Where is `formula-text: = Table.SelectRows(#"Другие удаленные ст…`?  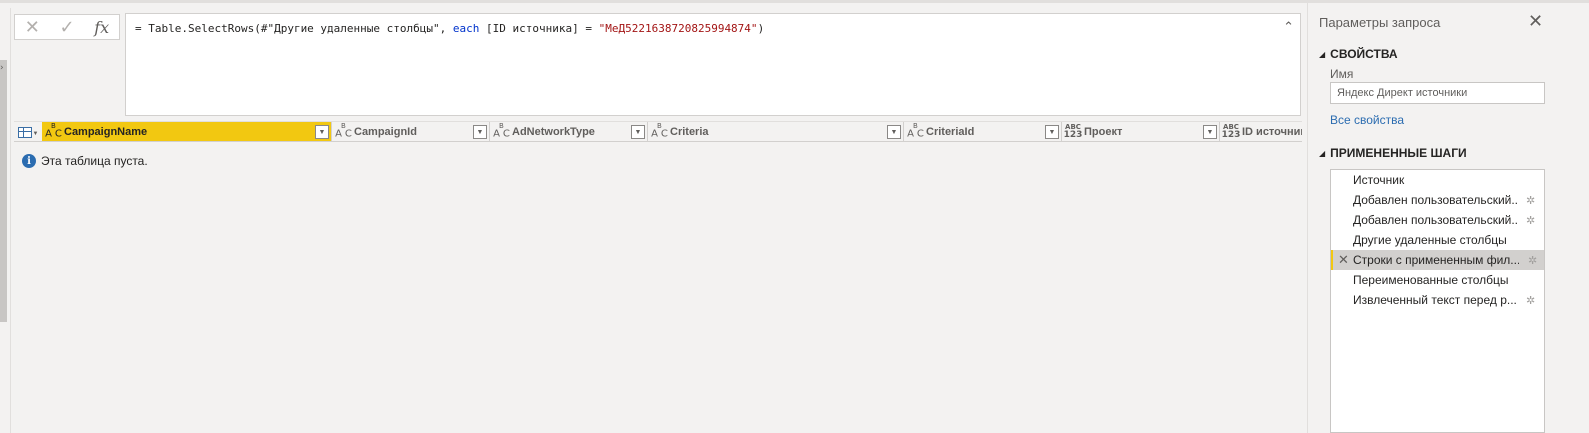 formula-text: = Table.SelectRows(#"Другие удаленные ст… is located at coordinates (449, 28).